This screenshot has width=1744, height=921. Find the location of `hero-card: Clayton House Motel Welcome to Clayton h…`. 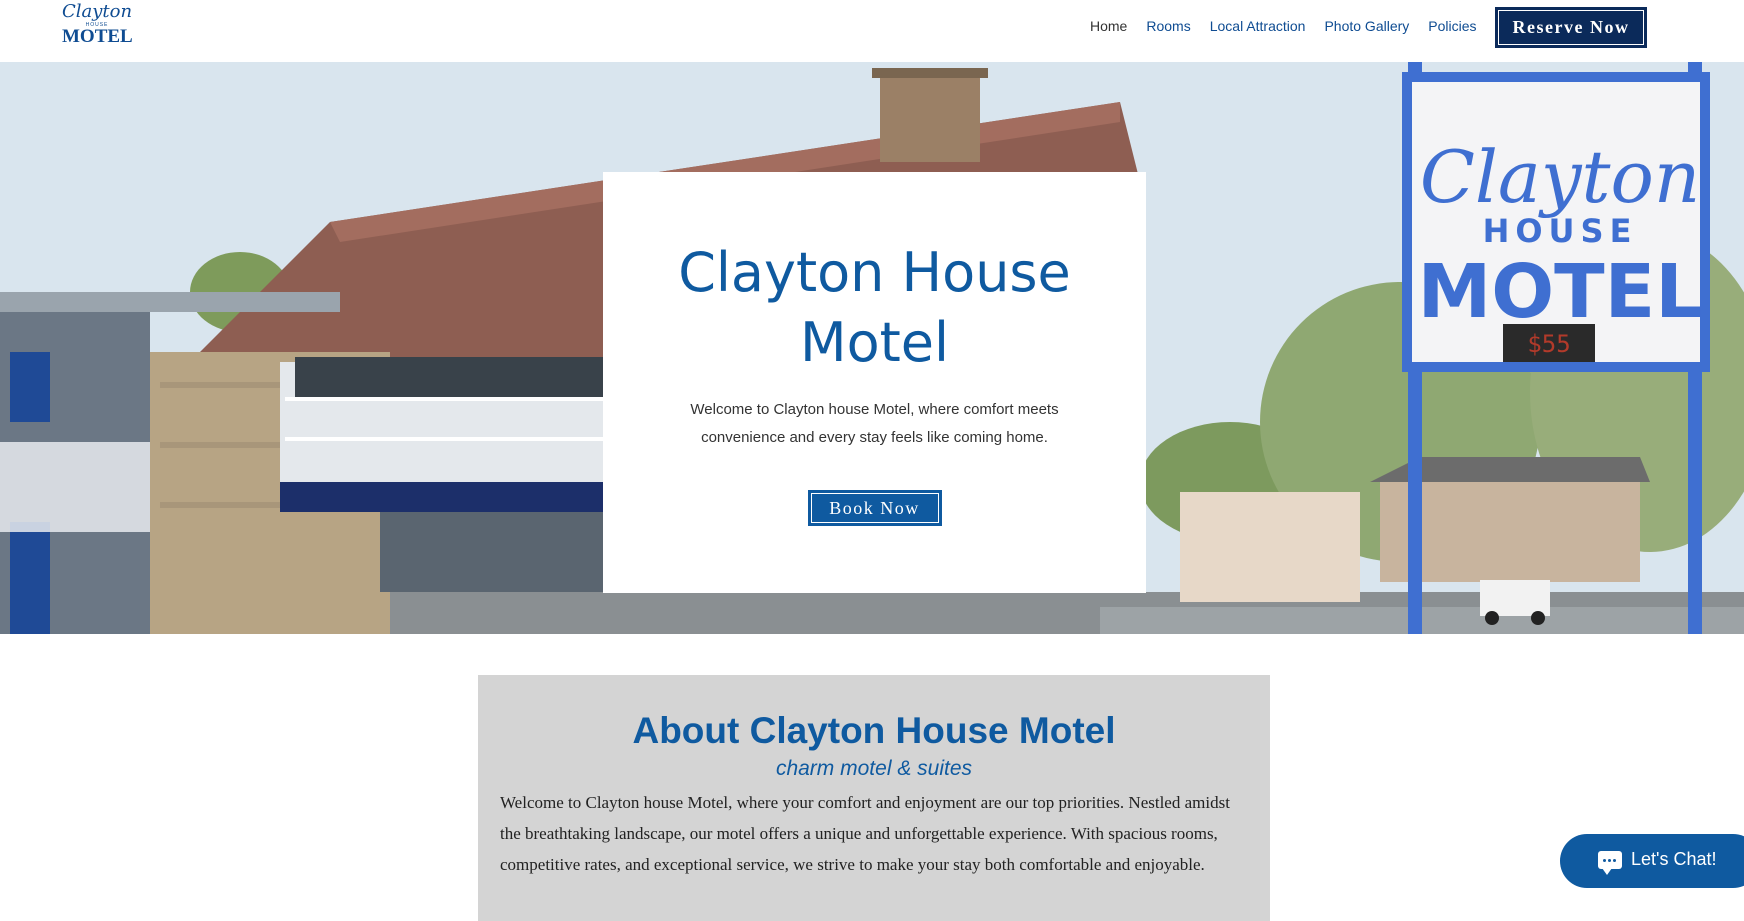

hero-card: Clayton House Motel Welcome to Clayton h… is located at coordinates (874, 382).